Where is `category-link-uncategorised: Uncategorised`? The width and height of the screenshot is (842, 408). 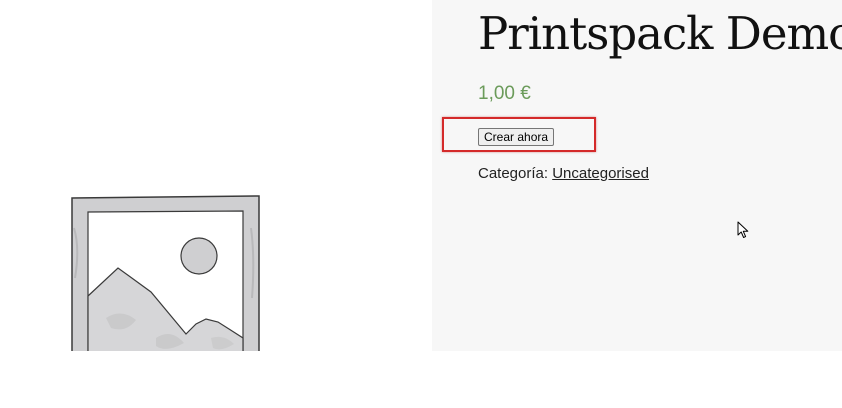
category-link-uncategorised: Uncategorised is located at coordinates (600, 173).